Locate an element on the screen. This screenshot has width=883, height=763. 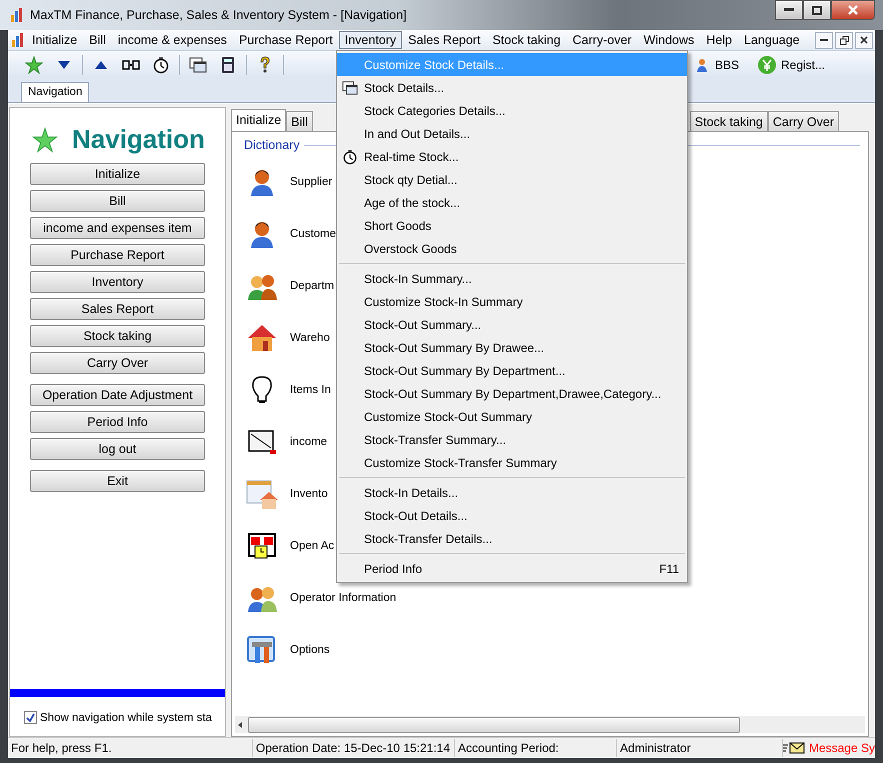
checkbox is located at coordinates (30, 717).